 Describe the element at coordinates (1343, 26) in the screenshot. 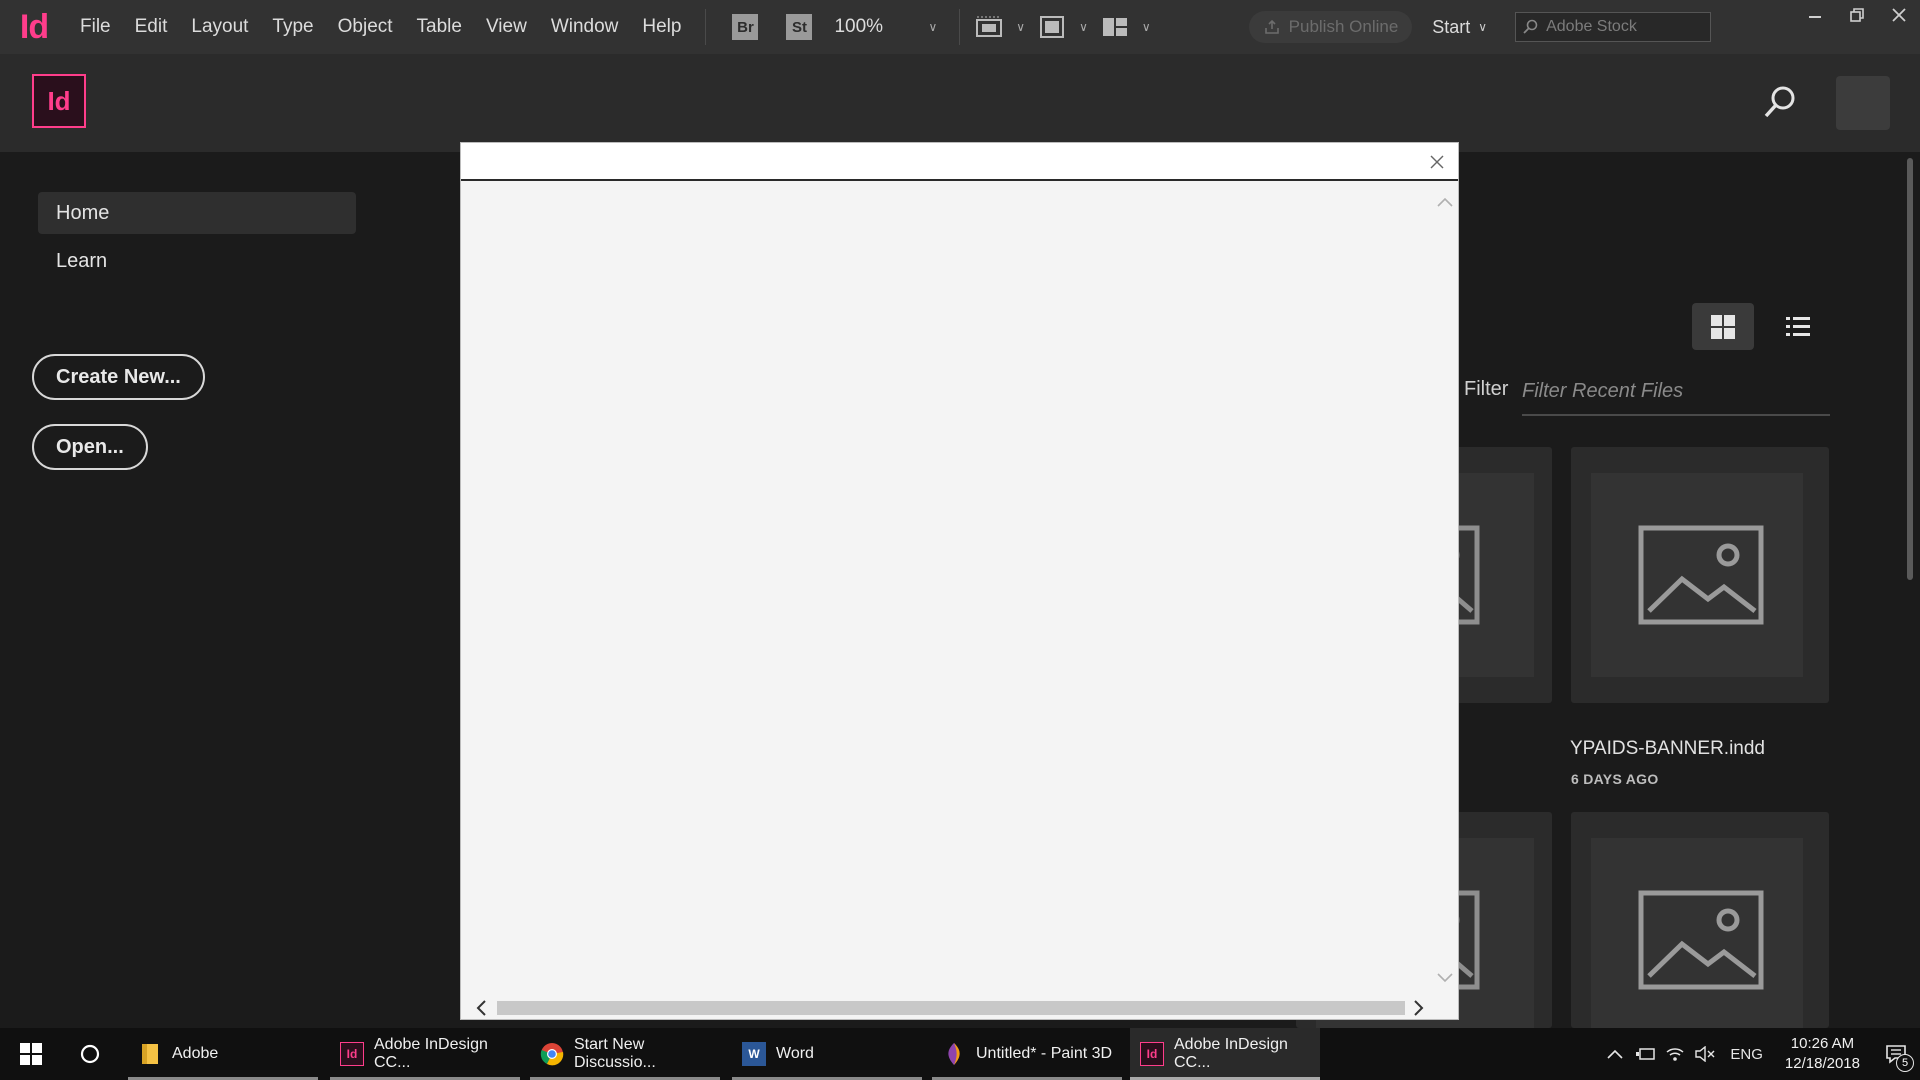

I see `publish-online-label: Publish Online` at that location.